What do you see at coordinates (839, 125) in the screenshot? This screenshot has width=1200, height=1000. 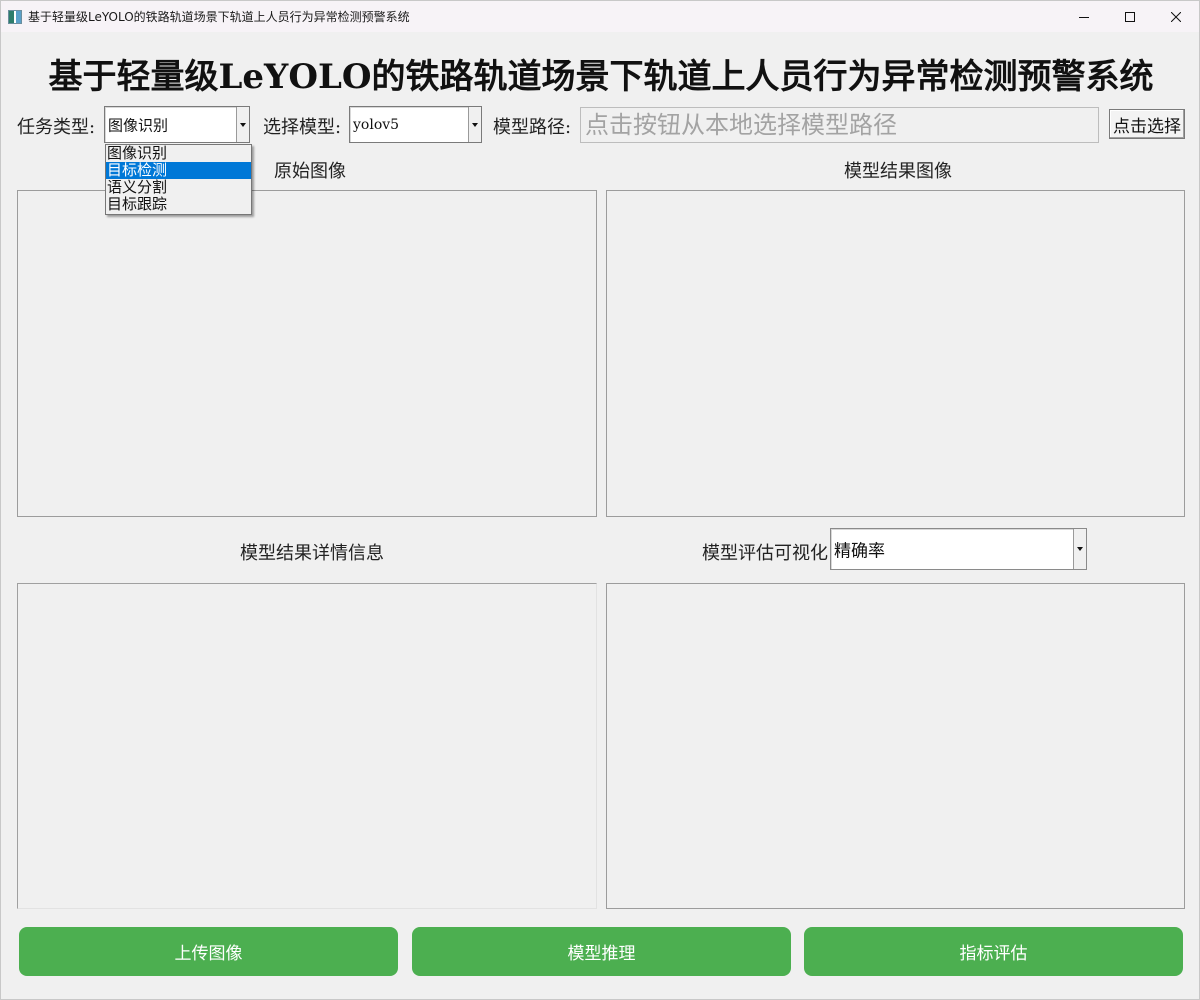 I see `model-path-input` at bounding box center [839, 125].